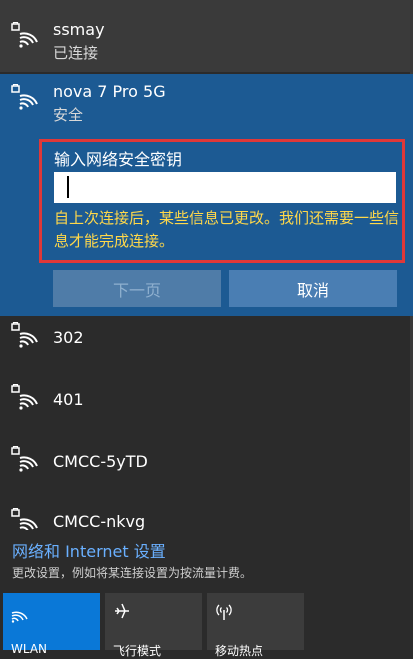 Image resolution: width=413 pixels, height=659 pixels. Describe the element at coordinates (313, 288) in the screenshot. I see `cancel-button: 取消` at that location.